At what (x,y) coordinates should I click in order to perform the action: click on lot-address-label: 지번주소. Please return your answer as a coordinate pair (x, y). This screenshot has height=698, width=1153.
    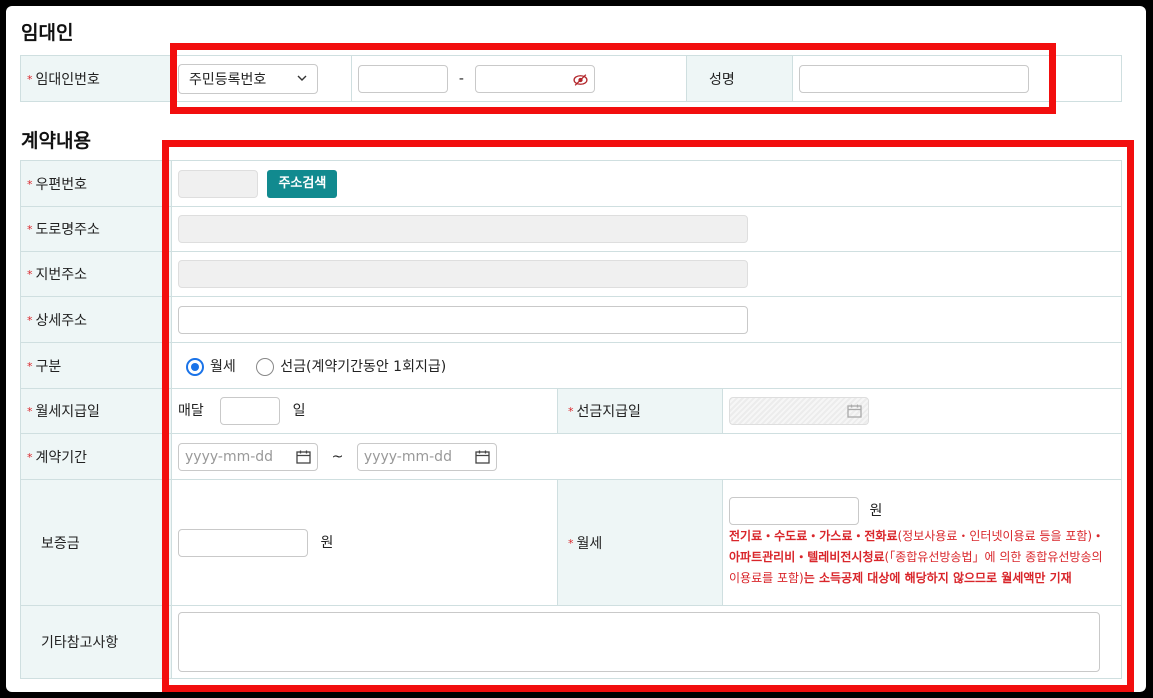
    Looking at the image, I should click on (61, 275).